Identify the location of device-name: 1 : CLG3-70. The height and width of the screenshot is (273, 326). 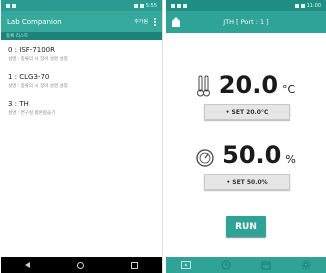
(29, 77).